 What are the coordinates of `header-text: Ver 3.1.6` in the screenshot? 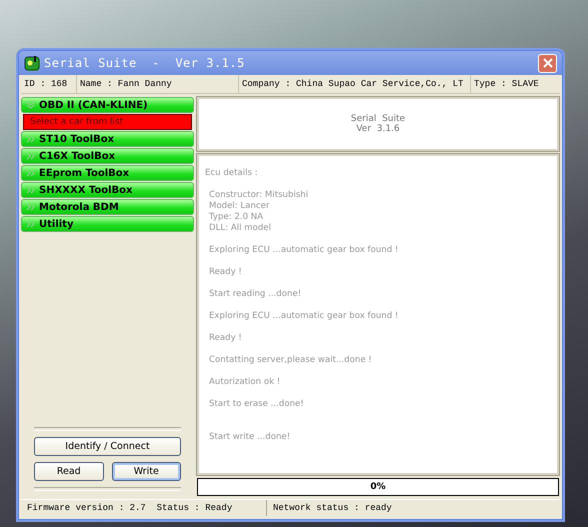 It's located at (378, 129).